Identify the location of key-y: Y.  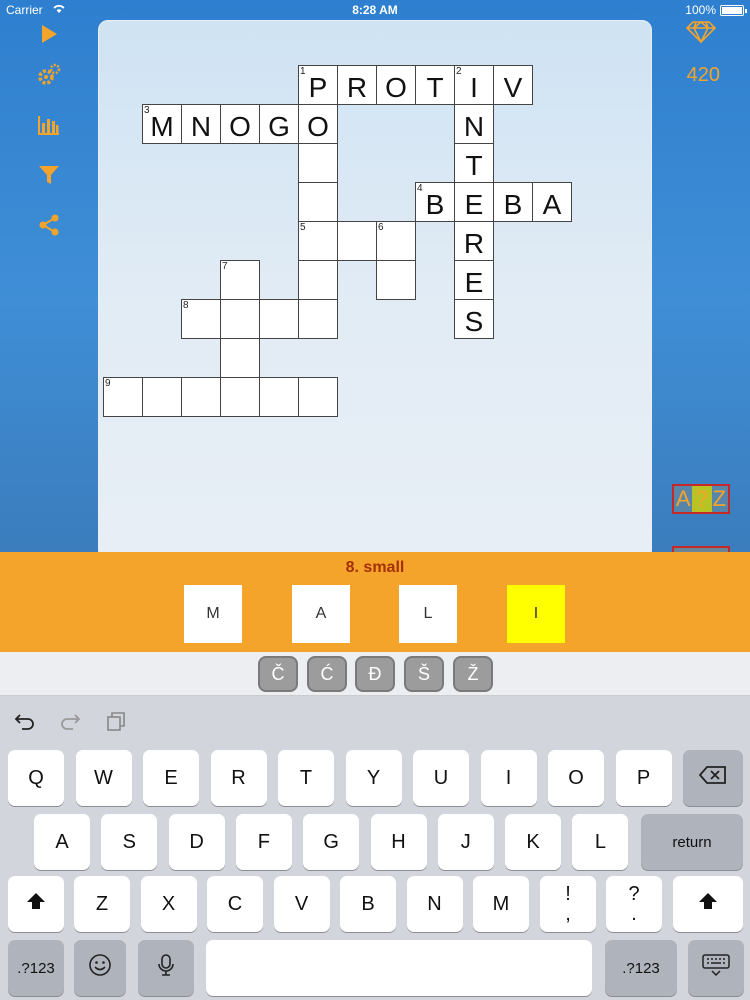
(373, 778).